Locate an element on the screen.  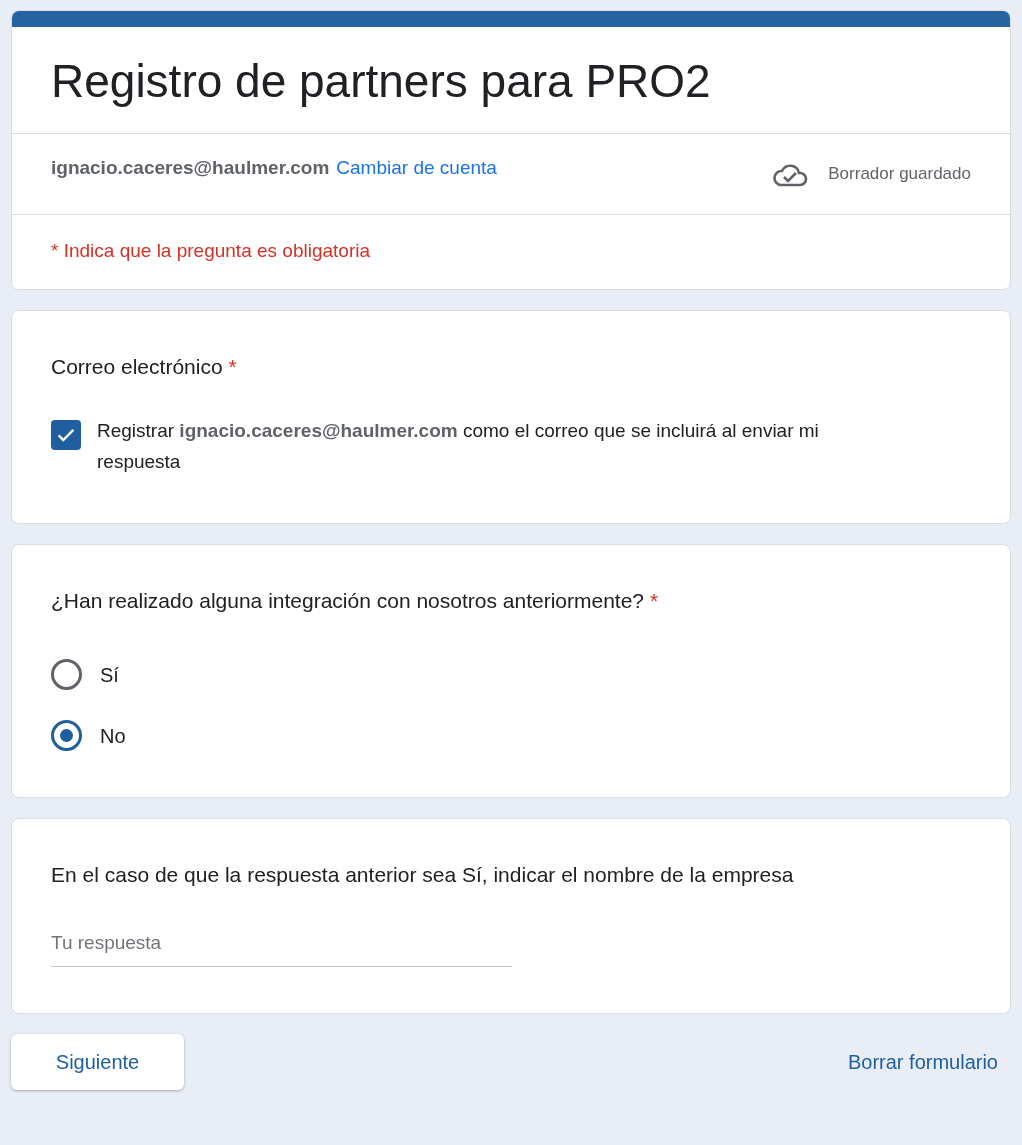
clear-form-link: Borrar formulario is located at coordinates (922, 1061).